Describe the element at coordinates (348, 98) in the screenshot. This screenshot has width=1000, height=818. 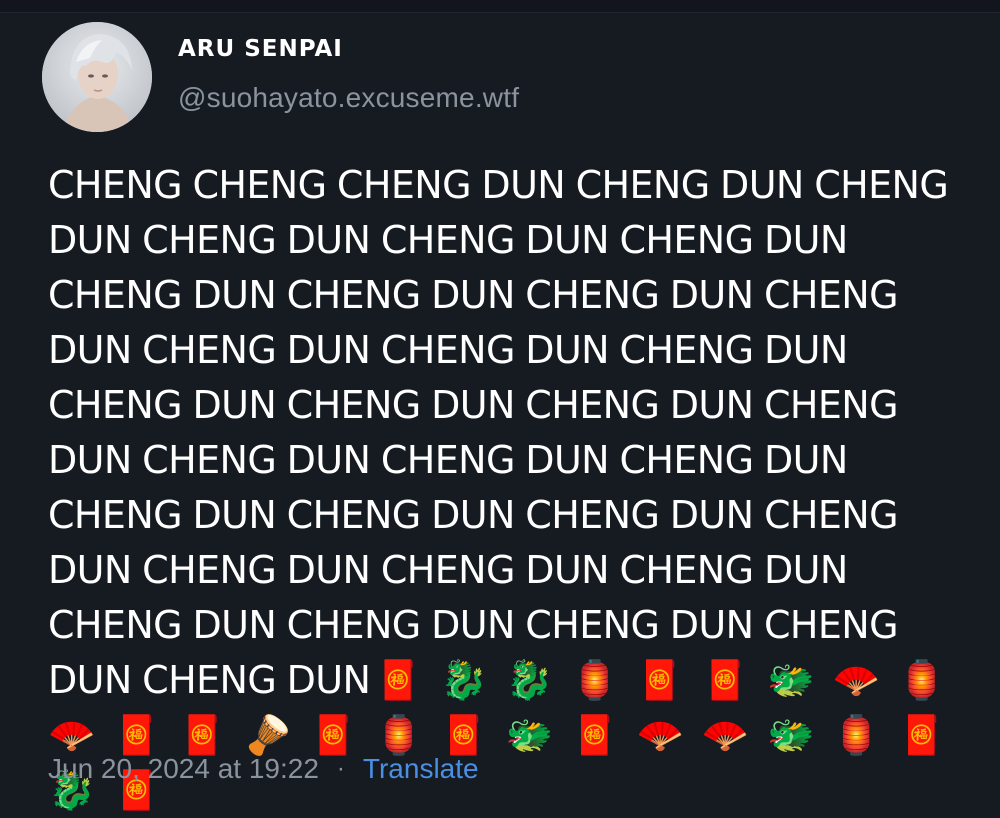
I see `user-handle: @suohayato.excuseme.wtf` at that location.